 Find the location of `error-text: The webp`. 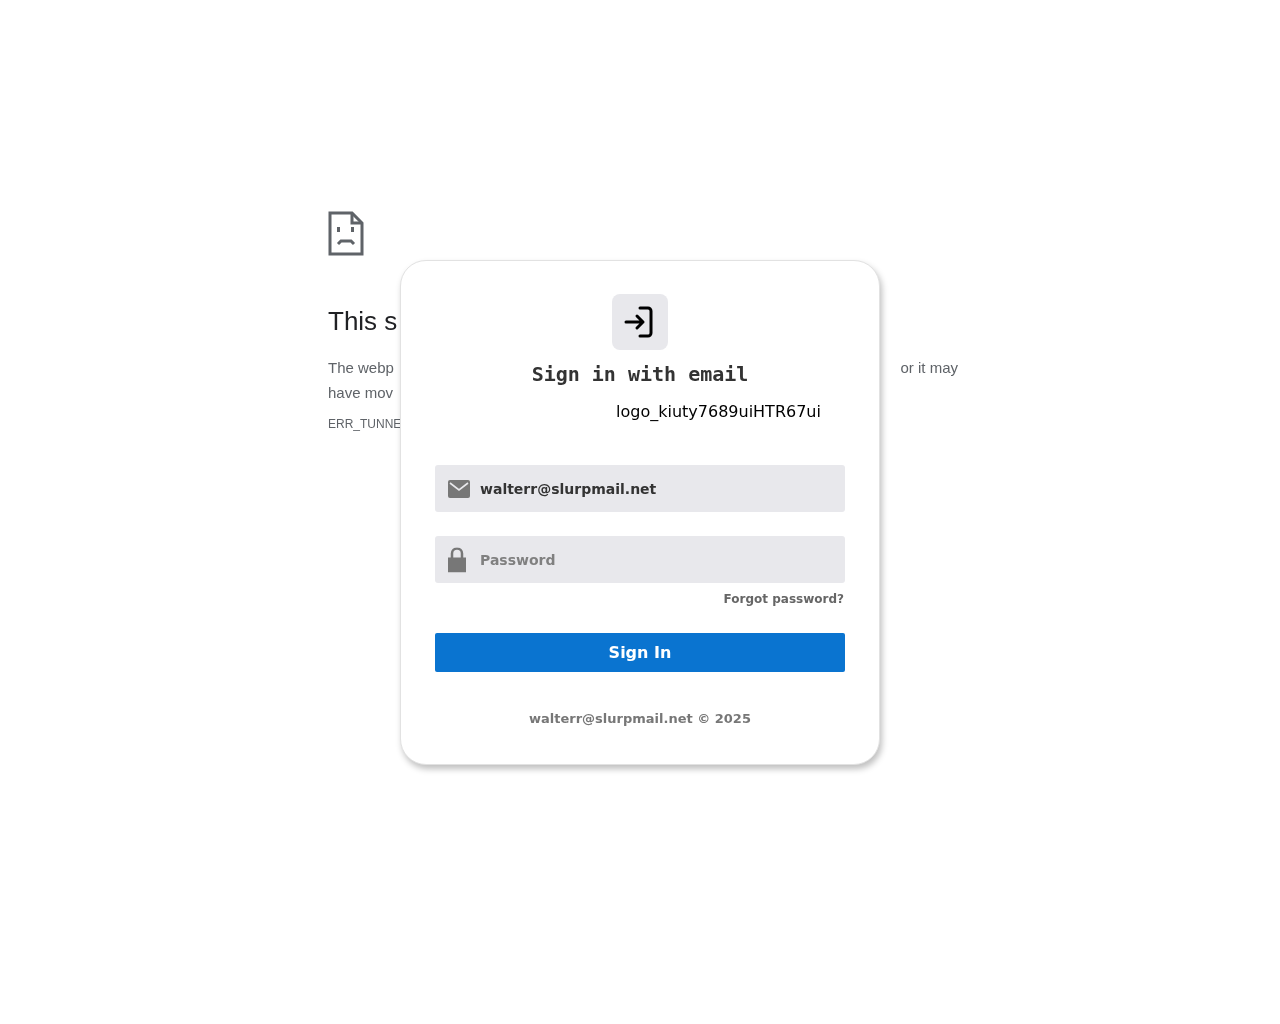

error-text: The webp is located at coordinates (361, 368).